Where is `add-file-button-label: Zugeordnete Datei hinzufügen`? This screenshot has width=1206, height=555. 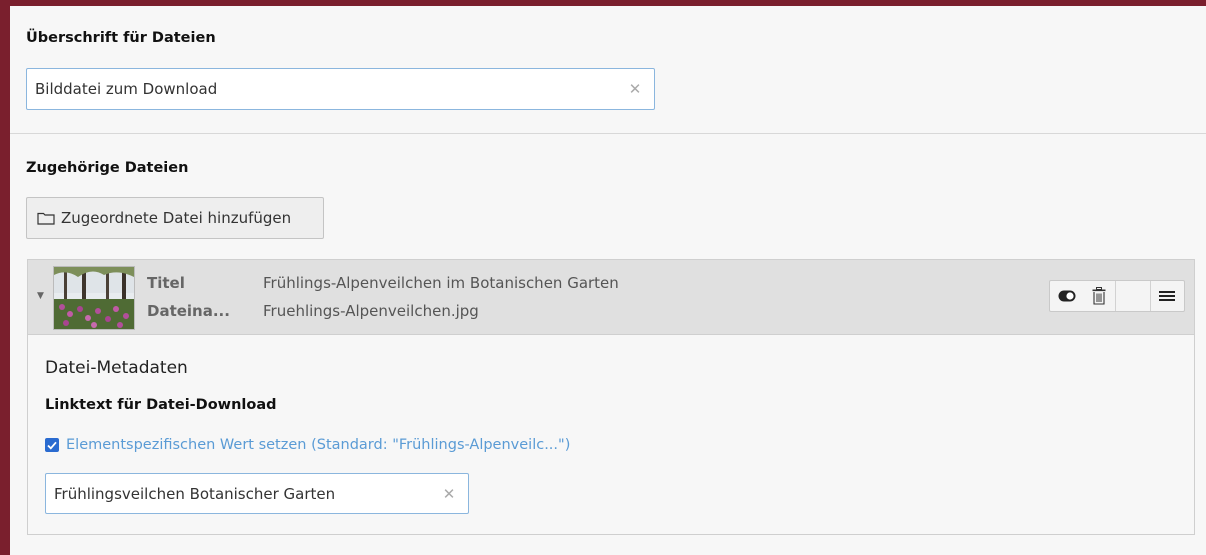
add-file-button-label: Zugeordnete Datei hinzufügen is located at coordinates (176, 218).